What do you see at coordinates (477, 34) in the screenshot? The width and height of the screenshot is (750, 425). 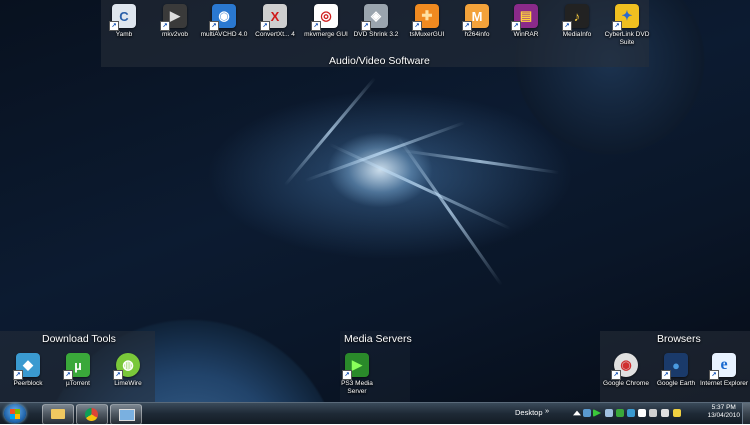 I see `icon-label: h264info` at bounding box center [477, 34].